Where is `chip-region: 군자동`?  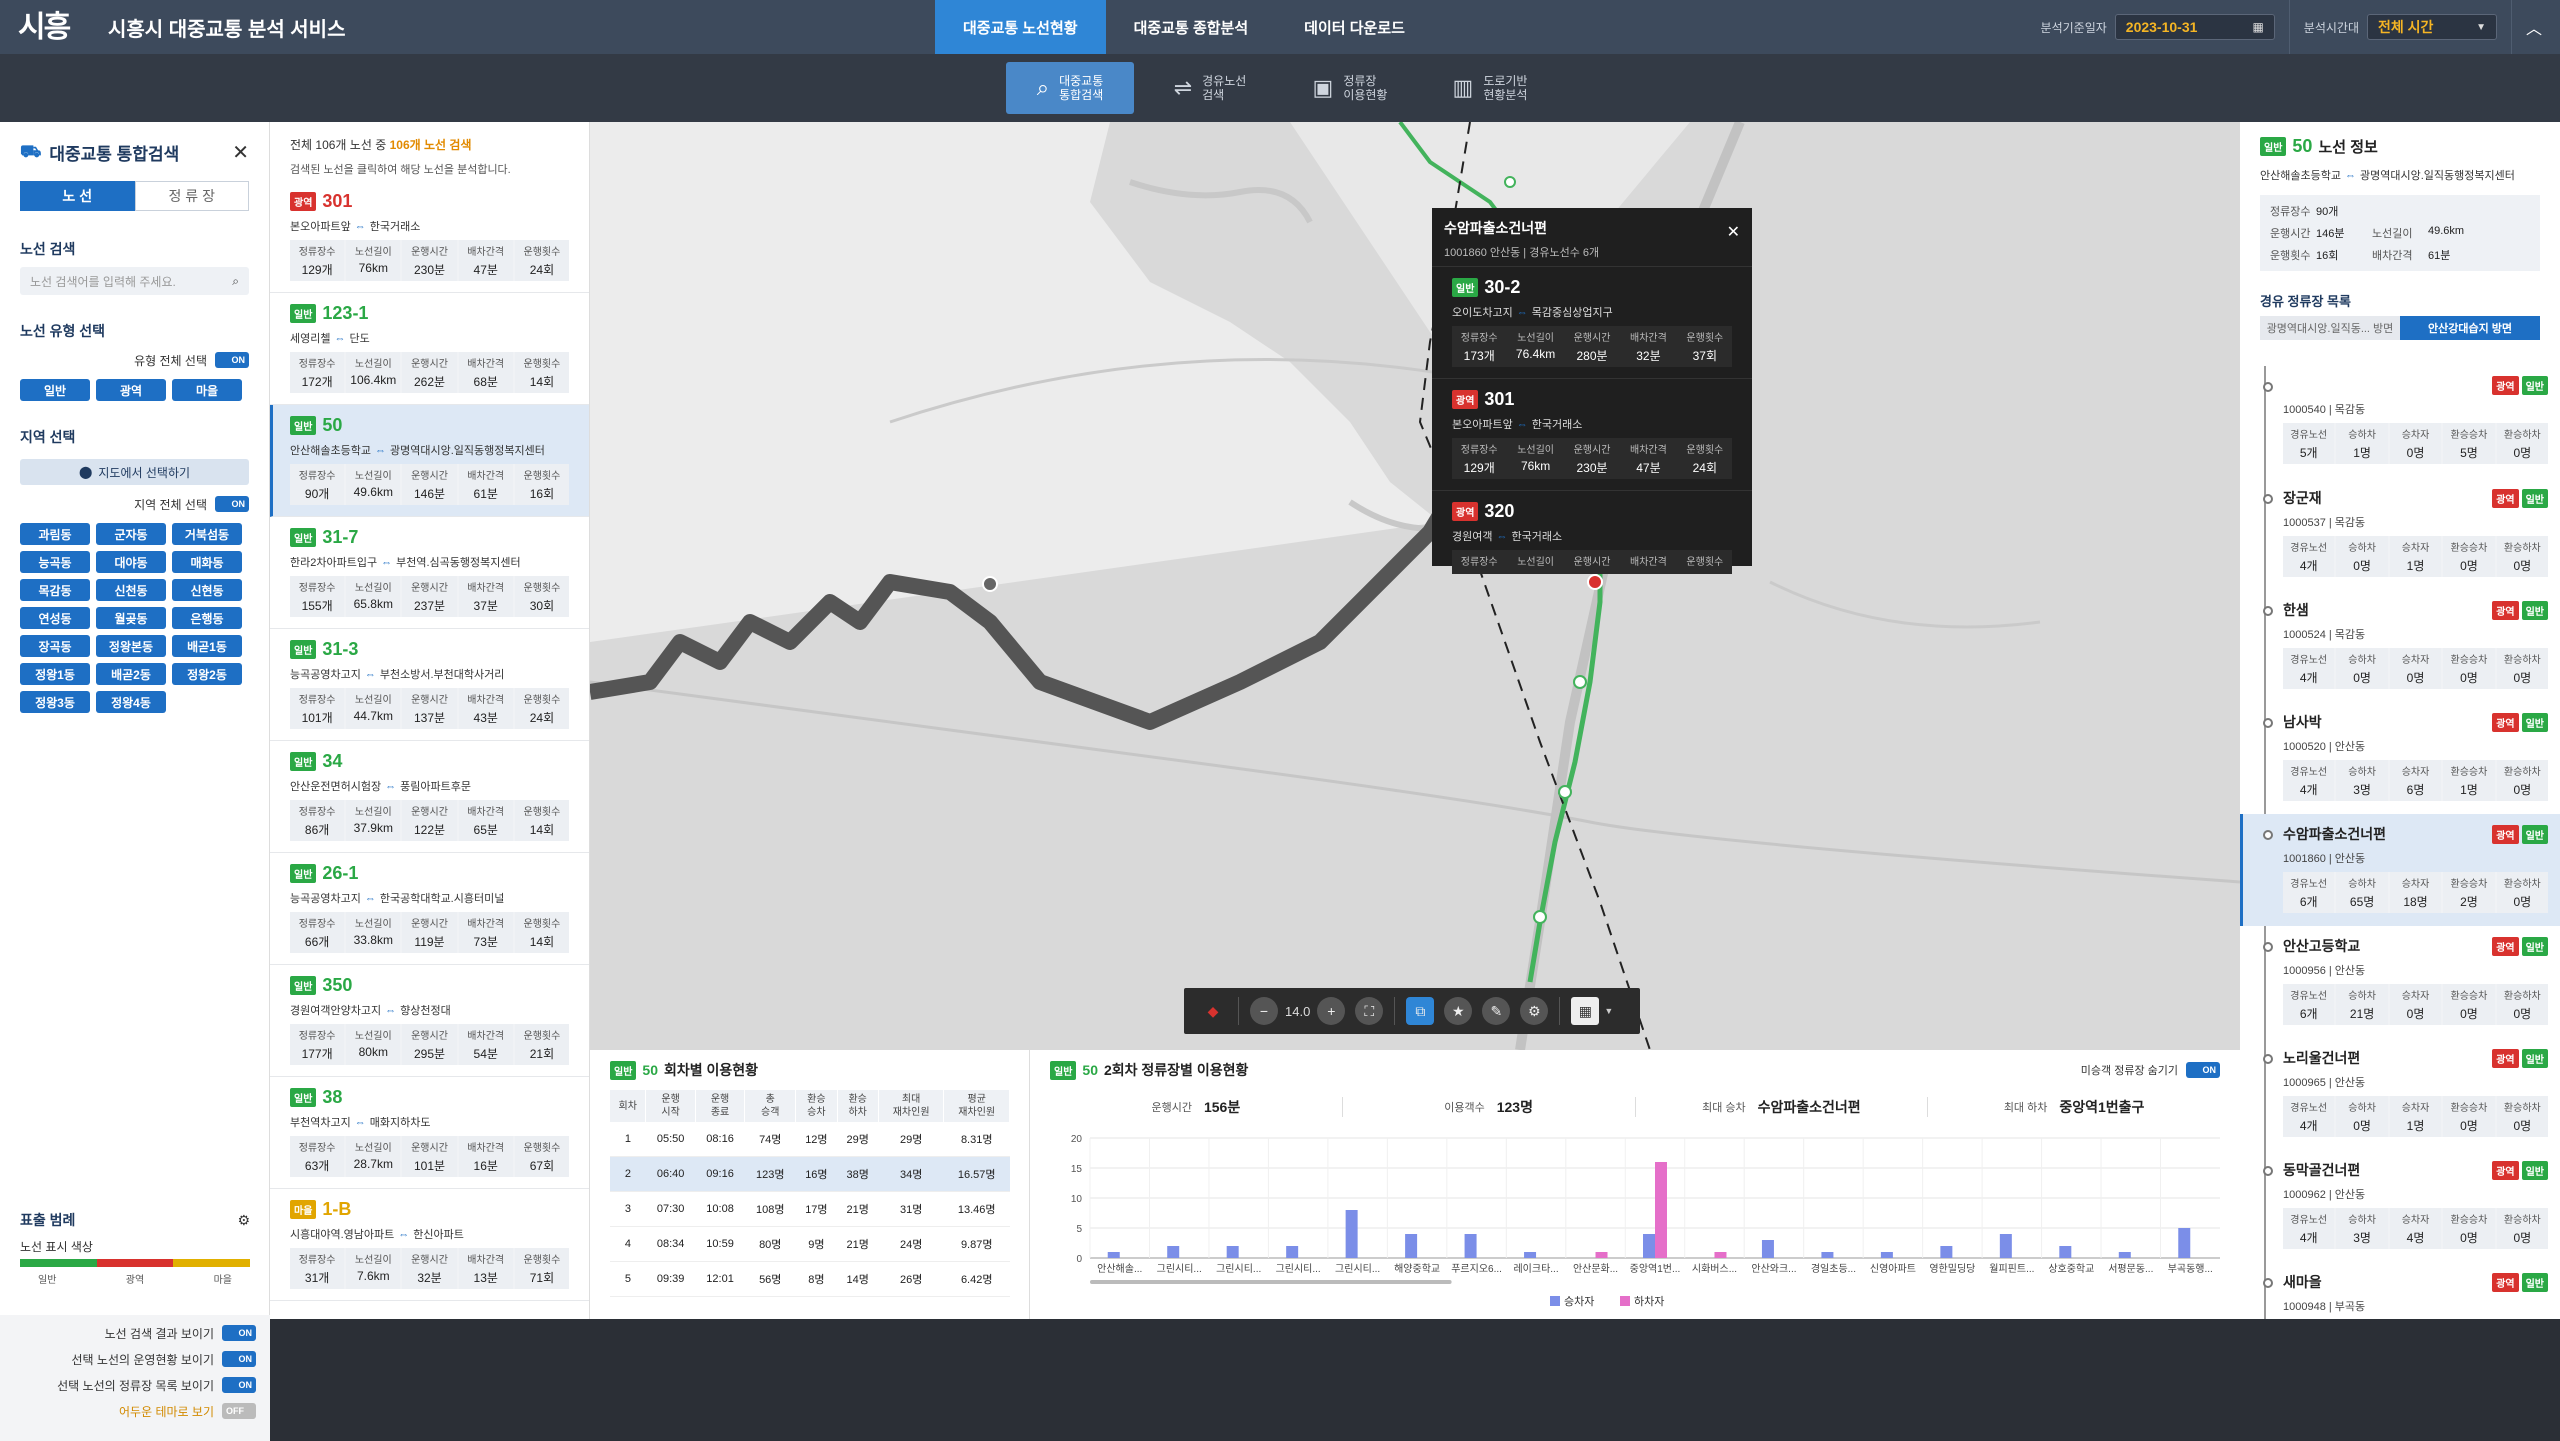
chip-region: 군자동 is located at coordinates (131, 534).